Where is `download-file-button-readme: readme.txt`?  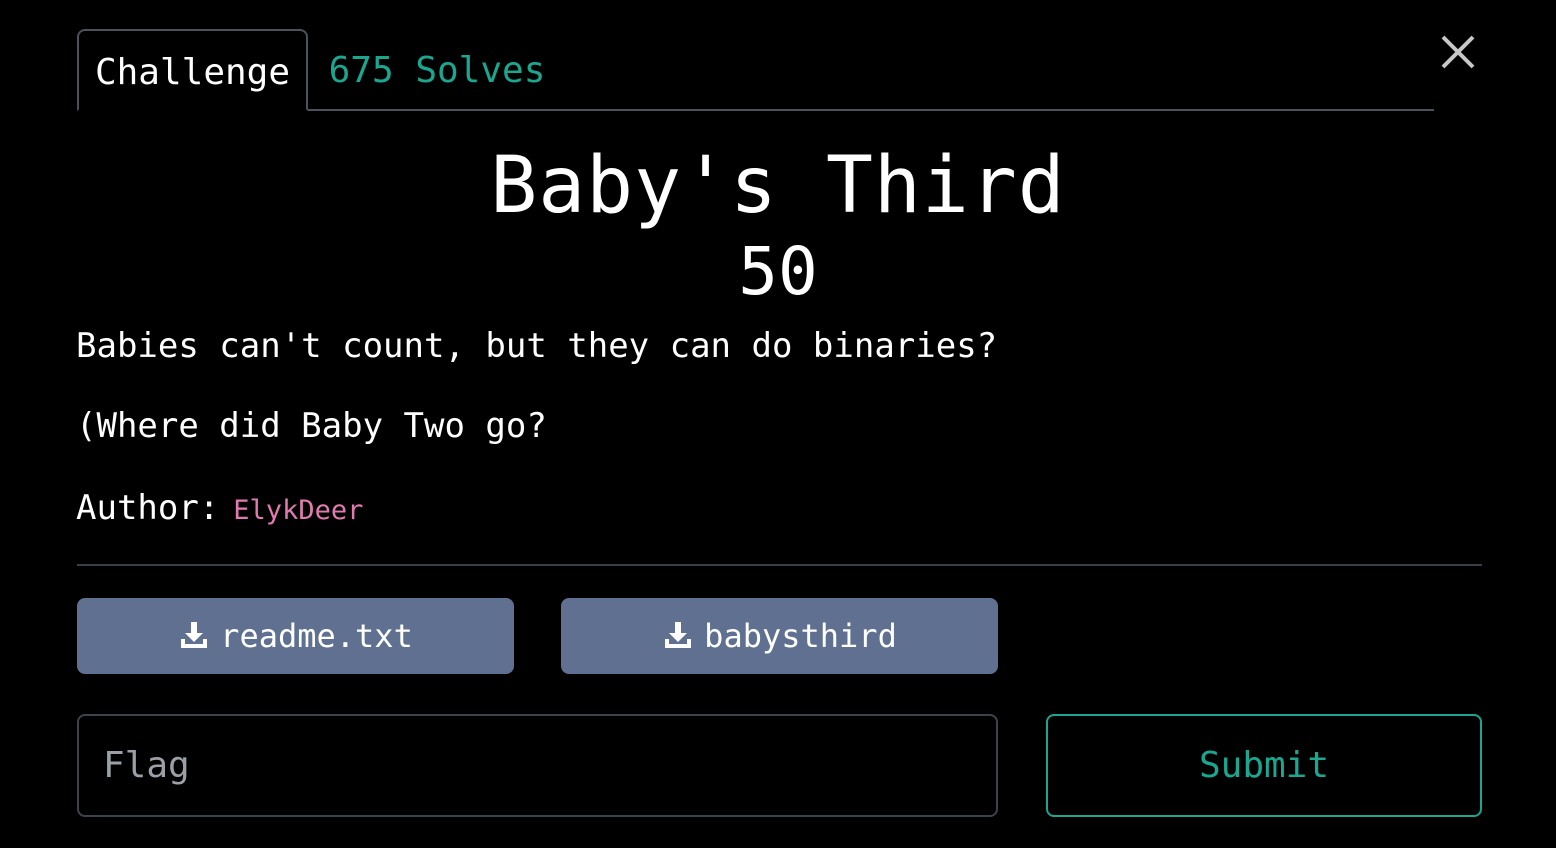
download-file-button-readme: readme.txt is located at coordinates (295, 636).